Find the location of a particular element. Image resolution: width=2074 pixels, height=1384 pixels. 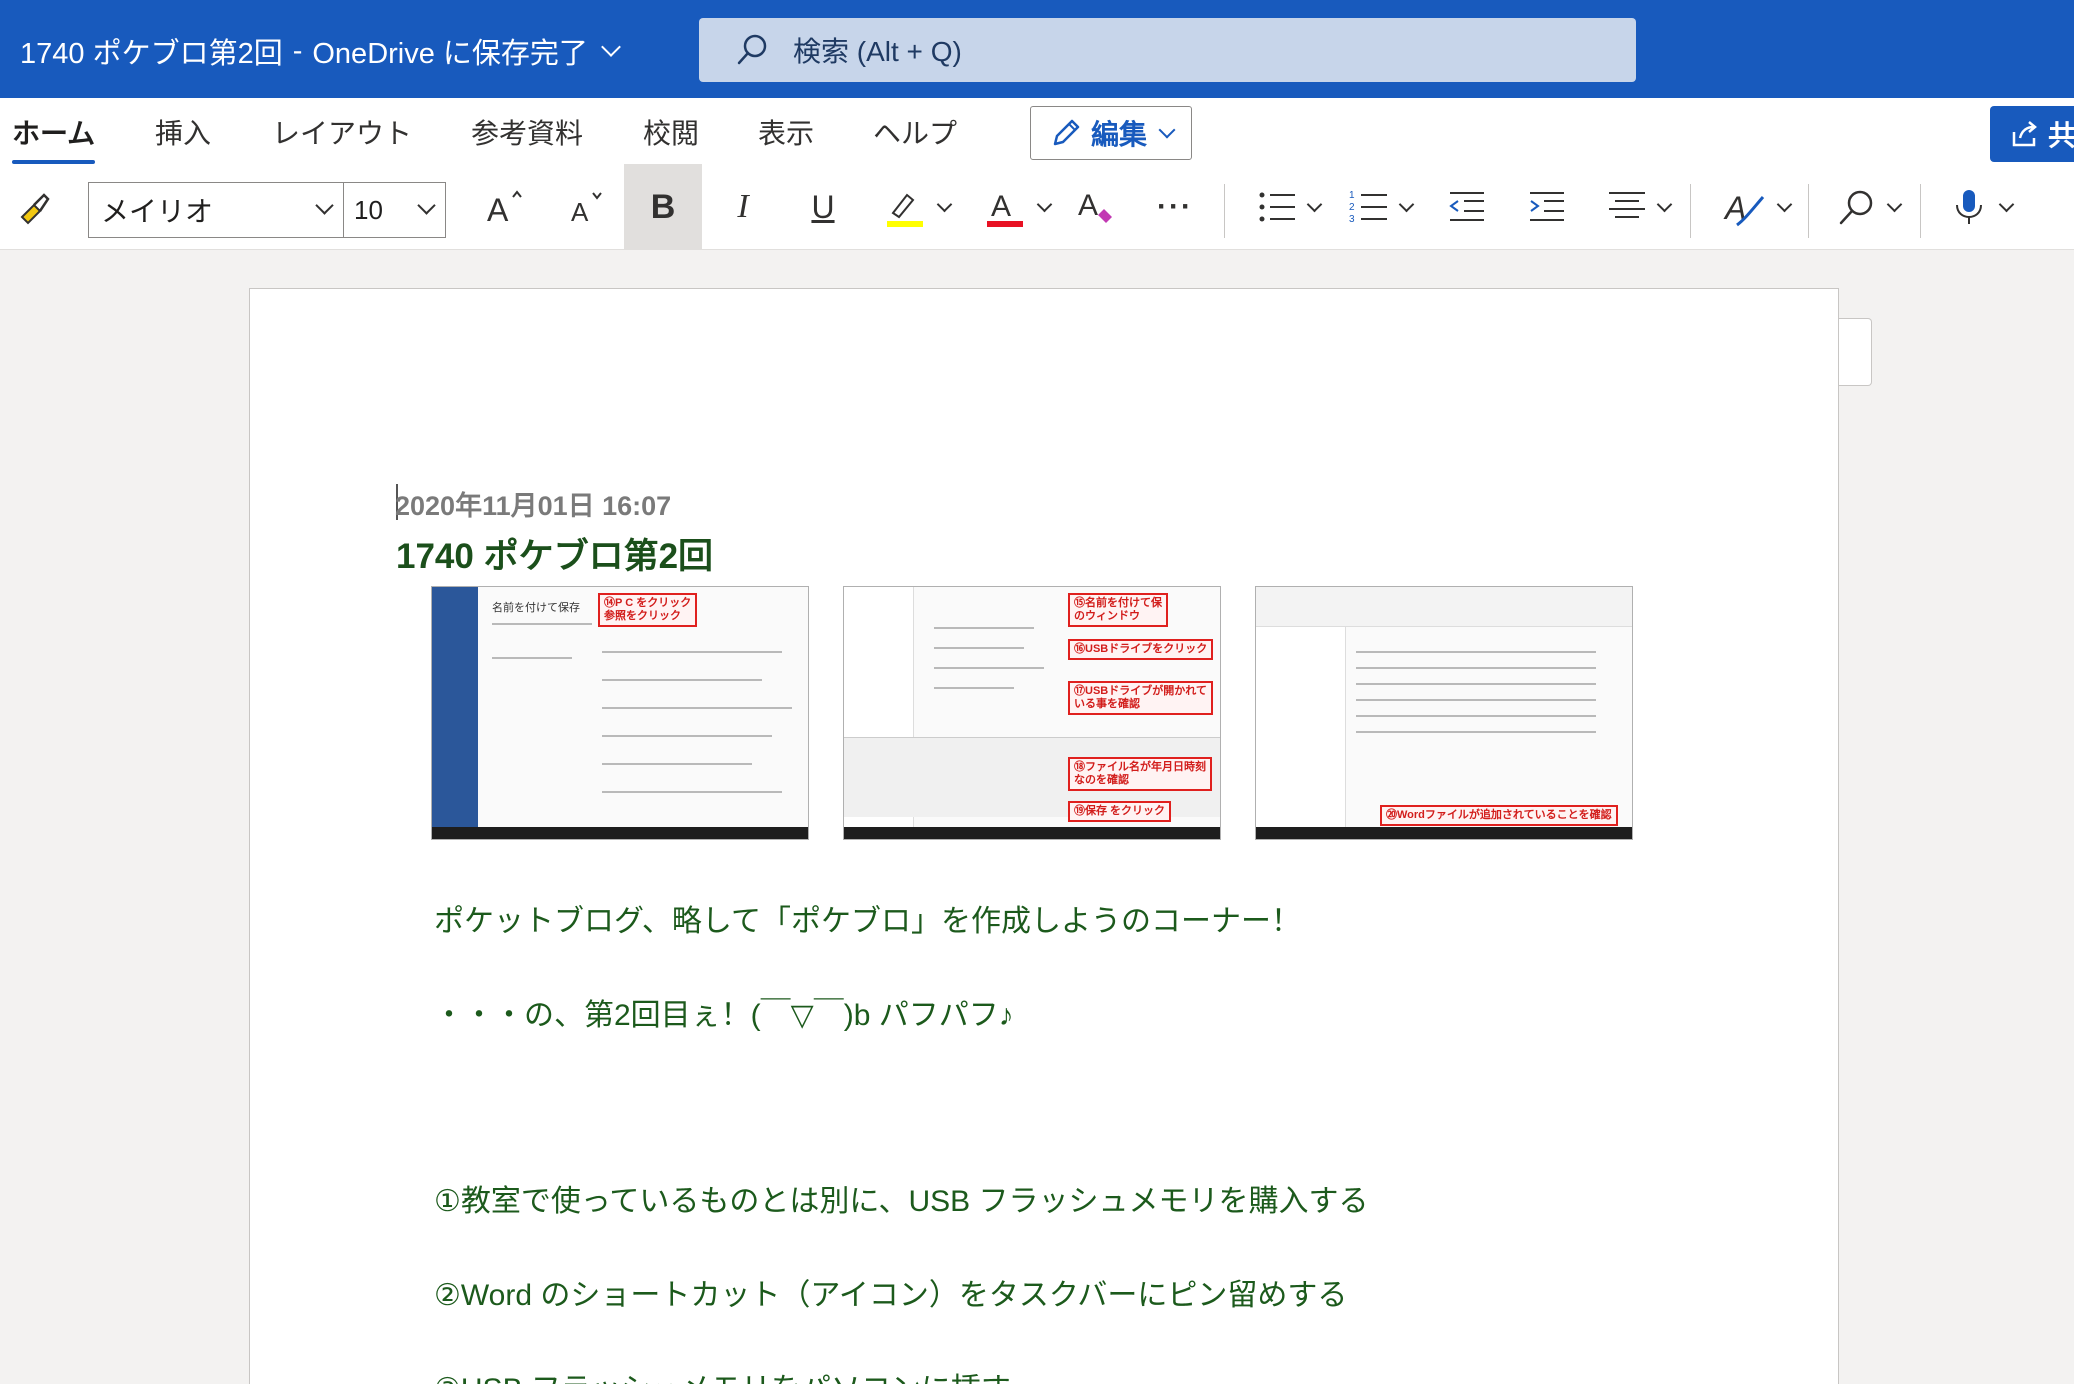

increase-indent-button is located at coordinates (1546, 207).